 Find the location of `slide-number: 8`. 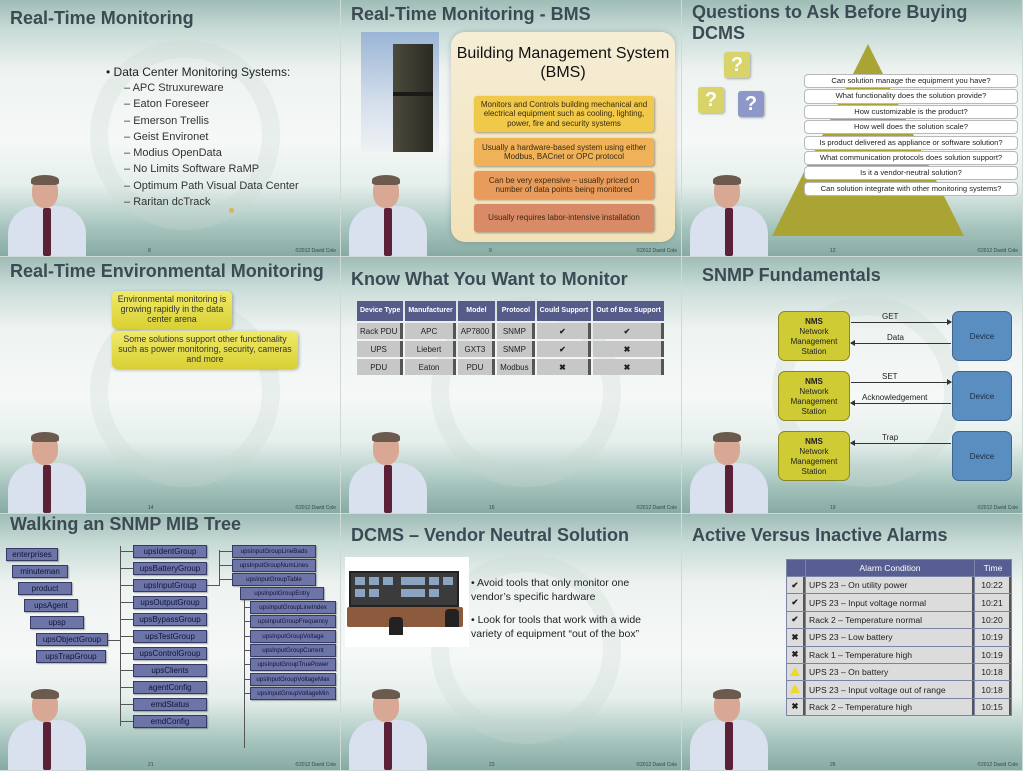

slide-number: 8 is located at coordinates (149, 251).